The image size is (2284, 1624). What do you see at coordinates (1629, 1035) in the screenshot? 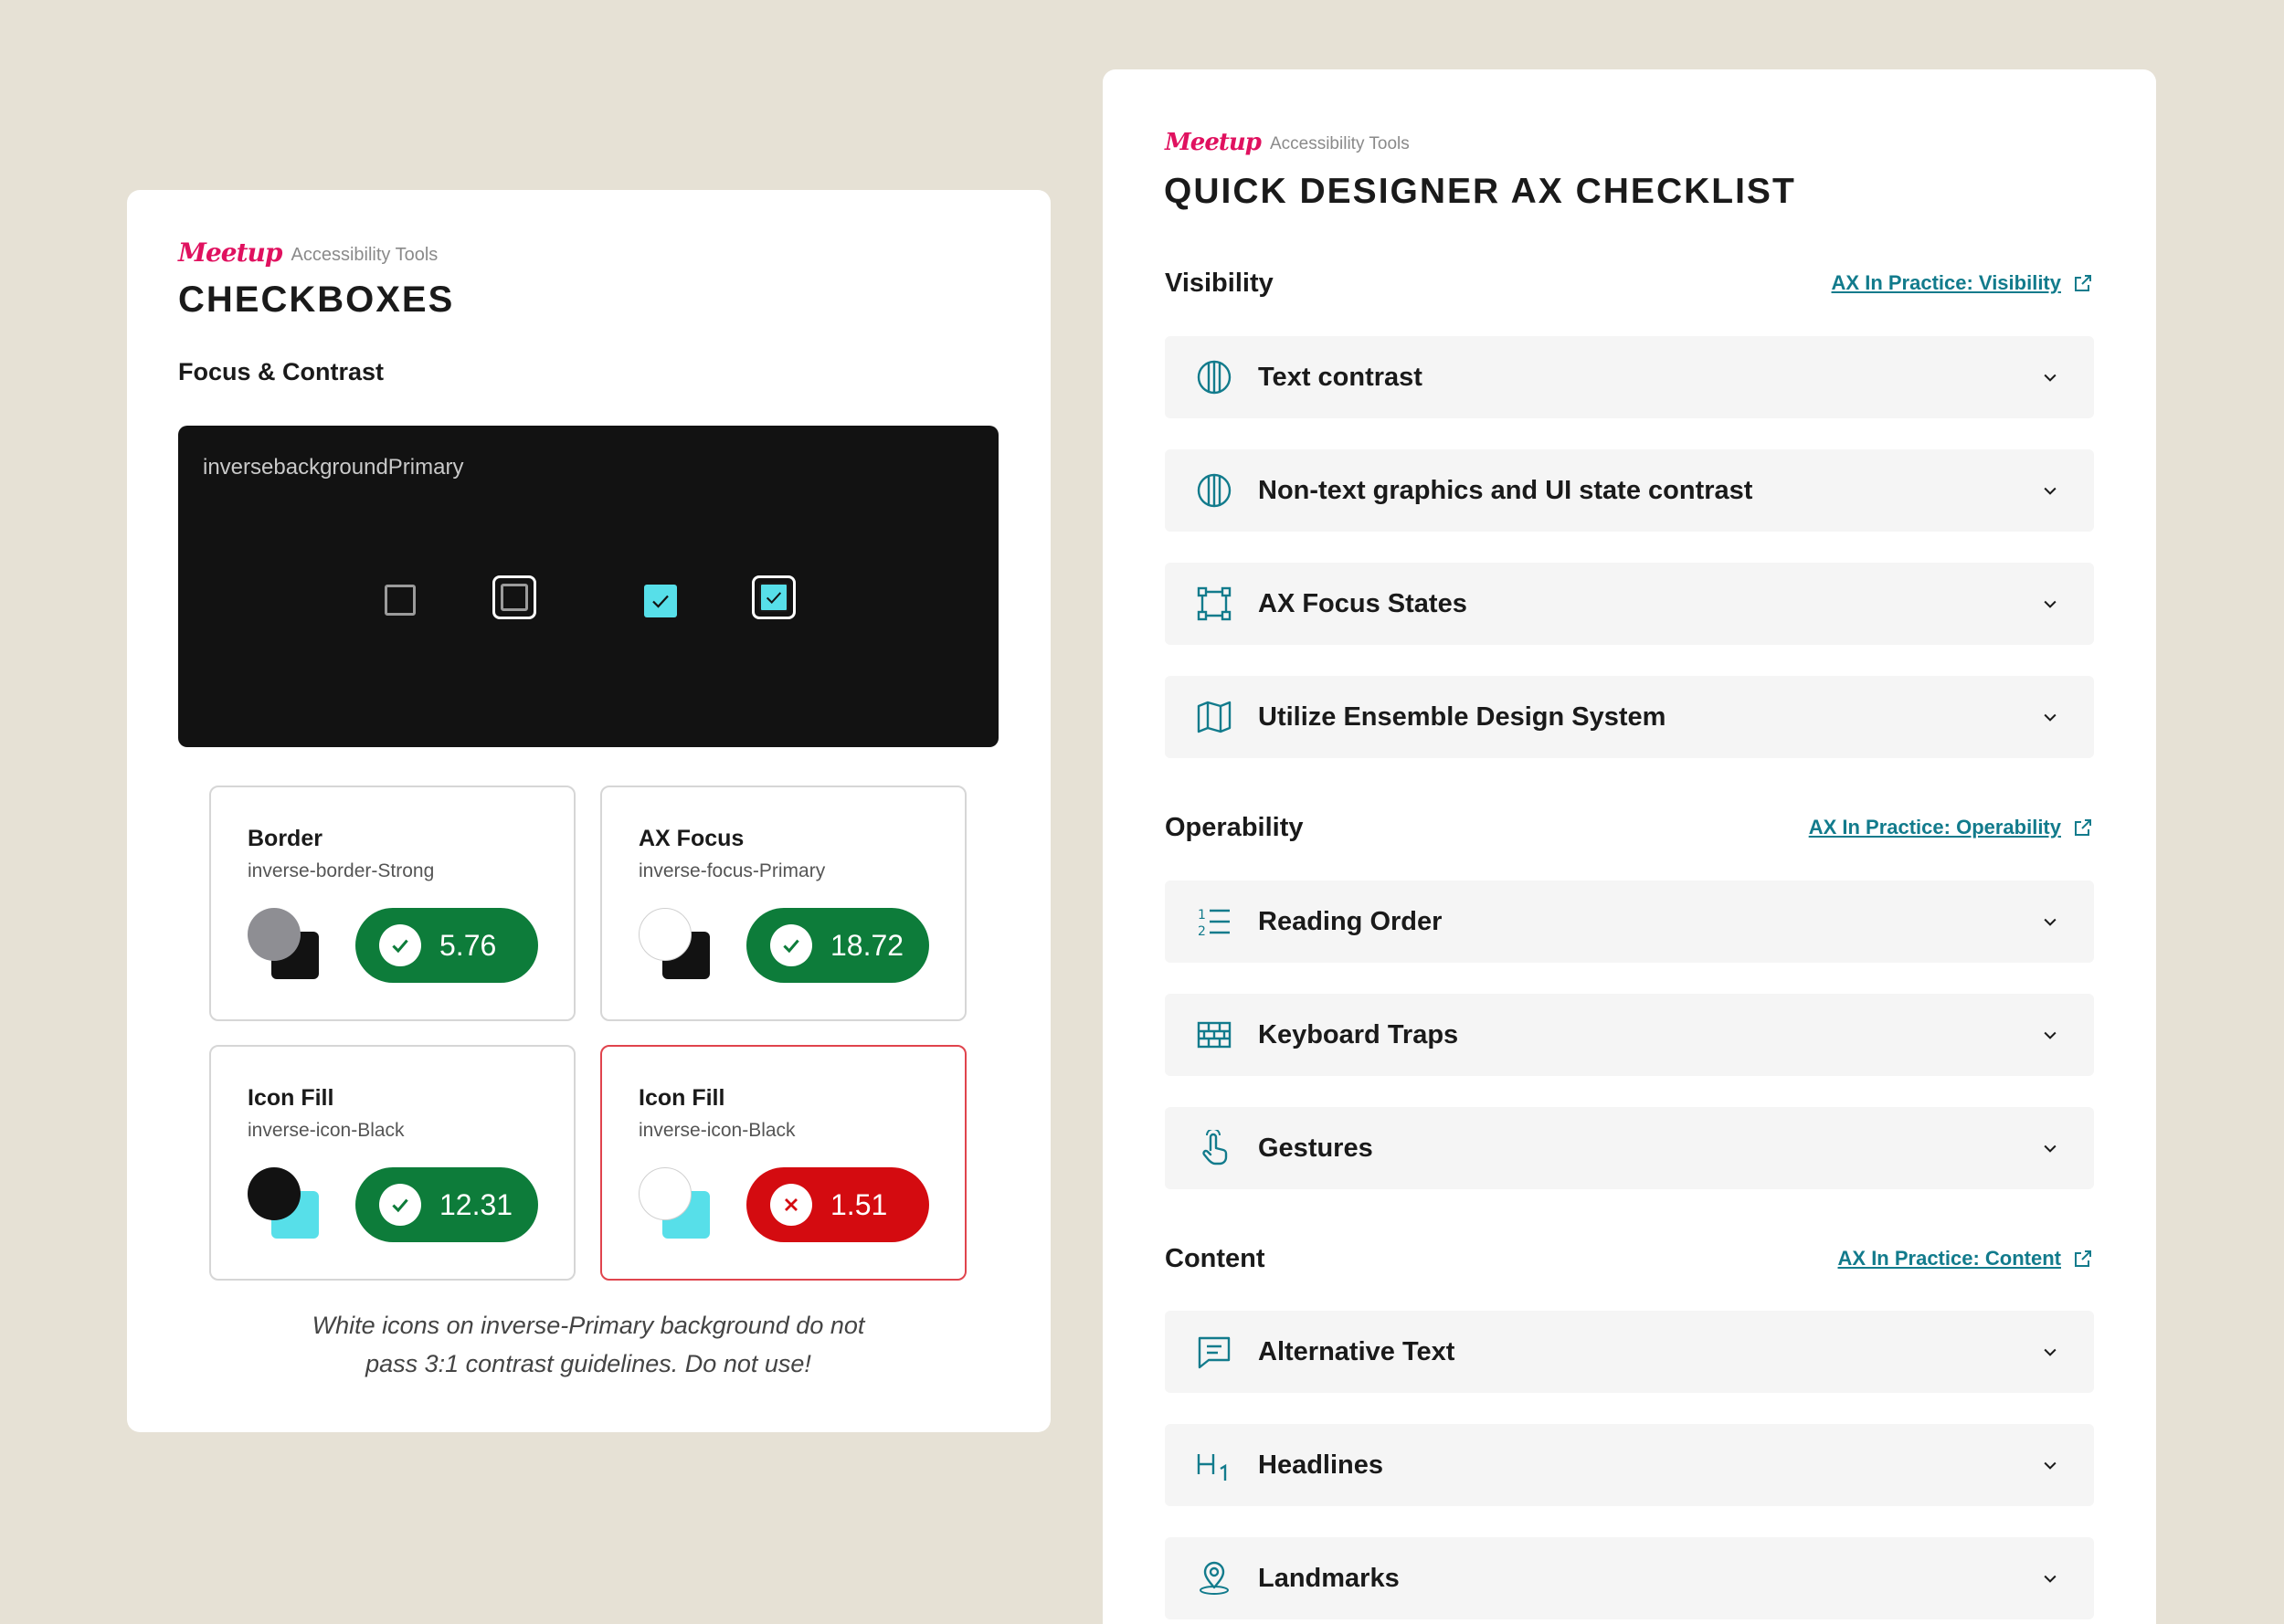
I see `accordion-keyboard-traps: Keyboard Traps` at bounding box center [1629, 1035].